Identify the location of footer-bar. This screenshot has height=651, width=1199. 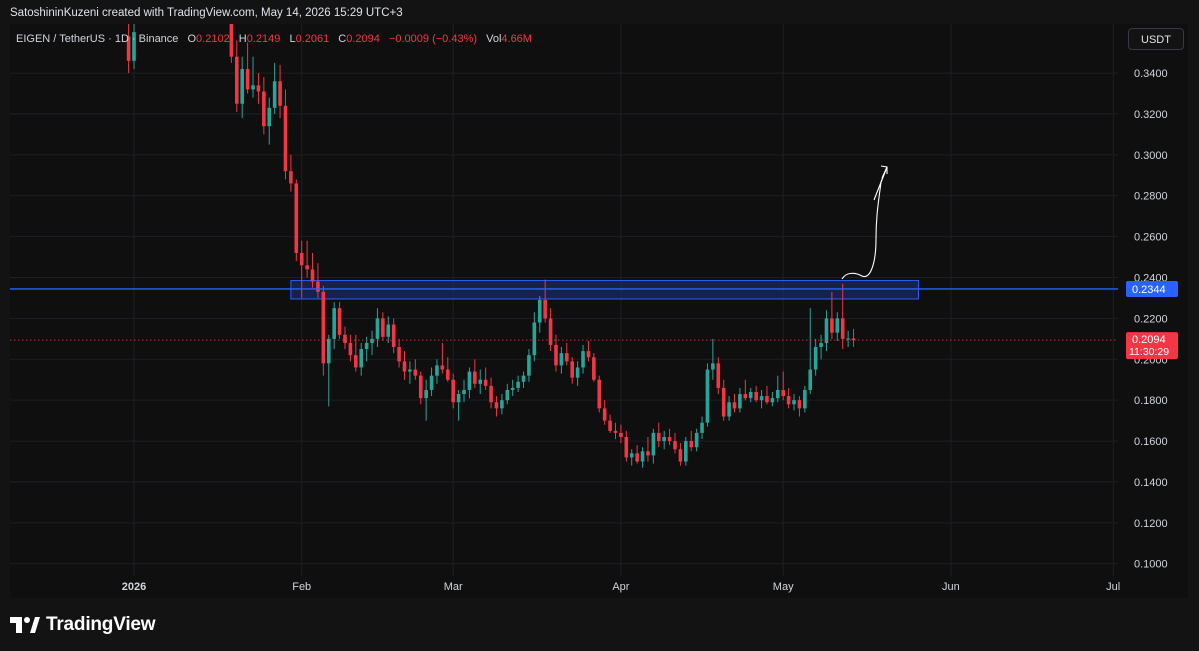
(599, 624).